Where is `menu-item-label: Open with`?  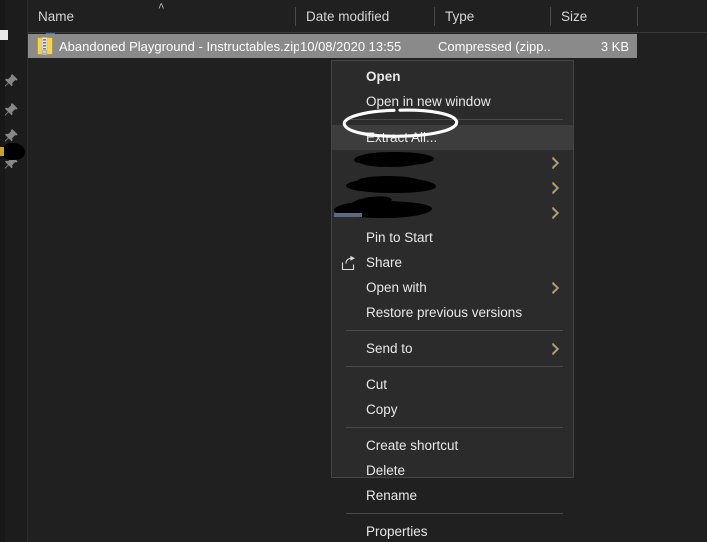
menu-item-label: Open with is located at coordinates (396, 287).